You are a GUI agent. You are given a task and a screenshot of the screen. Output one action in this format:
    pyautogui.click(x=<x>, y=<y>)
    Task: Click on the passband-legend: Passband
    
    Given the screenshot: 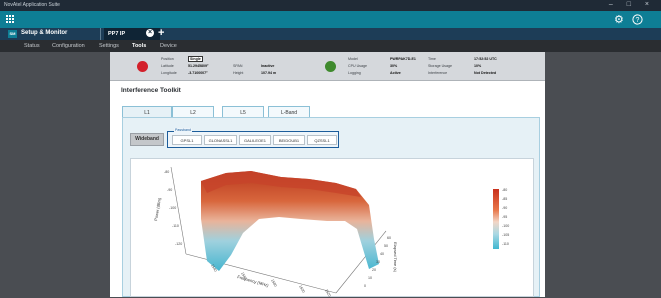 What is the action you would take?
    pyautogui.click(x=183, y=130)
    